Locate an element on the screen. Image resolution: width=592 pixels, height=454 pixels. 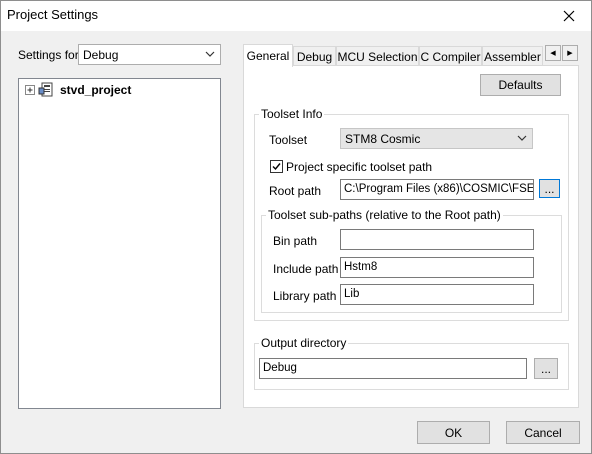
bin-path-label: Bin path is located at coordinates (295, 241).